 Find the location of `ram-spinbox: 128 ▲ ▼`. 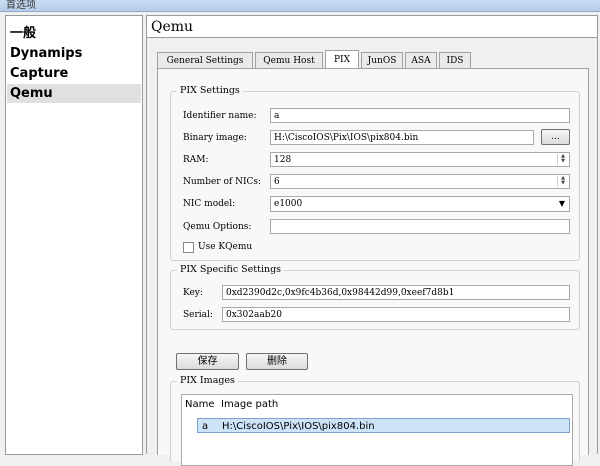

ram-spinbox: 128 ▲ ▼ is located at coordinates (420, 159).